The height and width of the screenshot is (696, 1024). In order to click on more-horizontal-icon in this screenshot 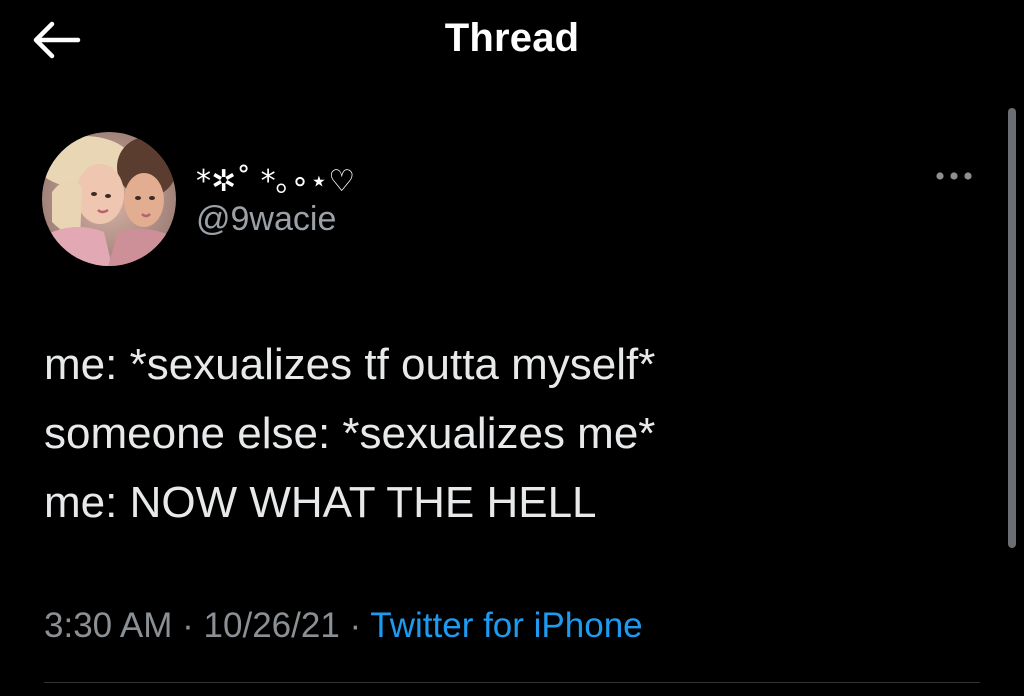, I will do `click(954, 176)`.